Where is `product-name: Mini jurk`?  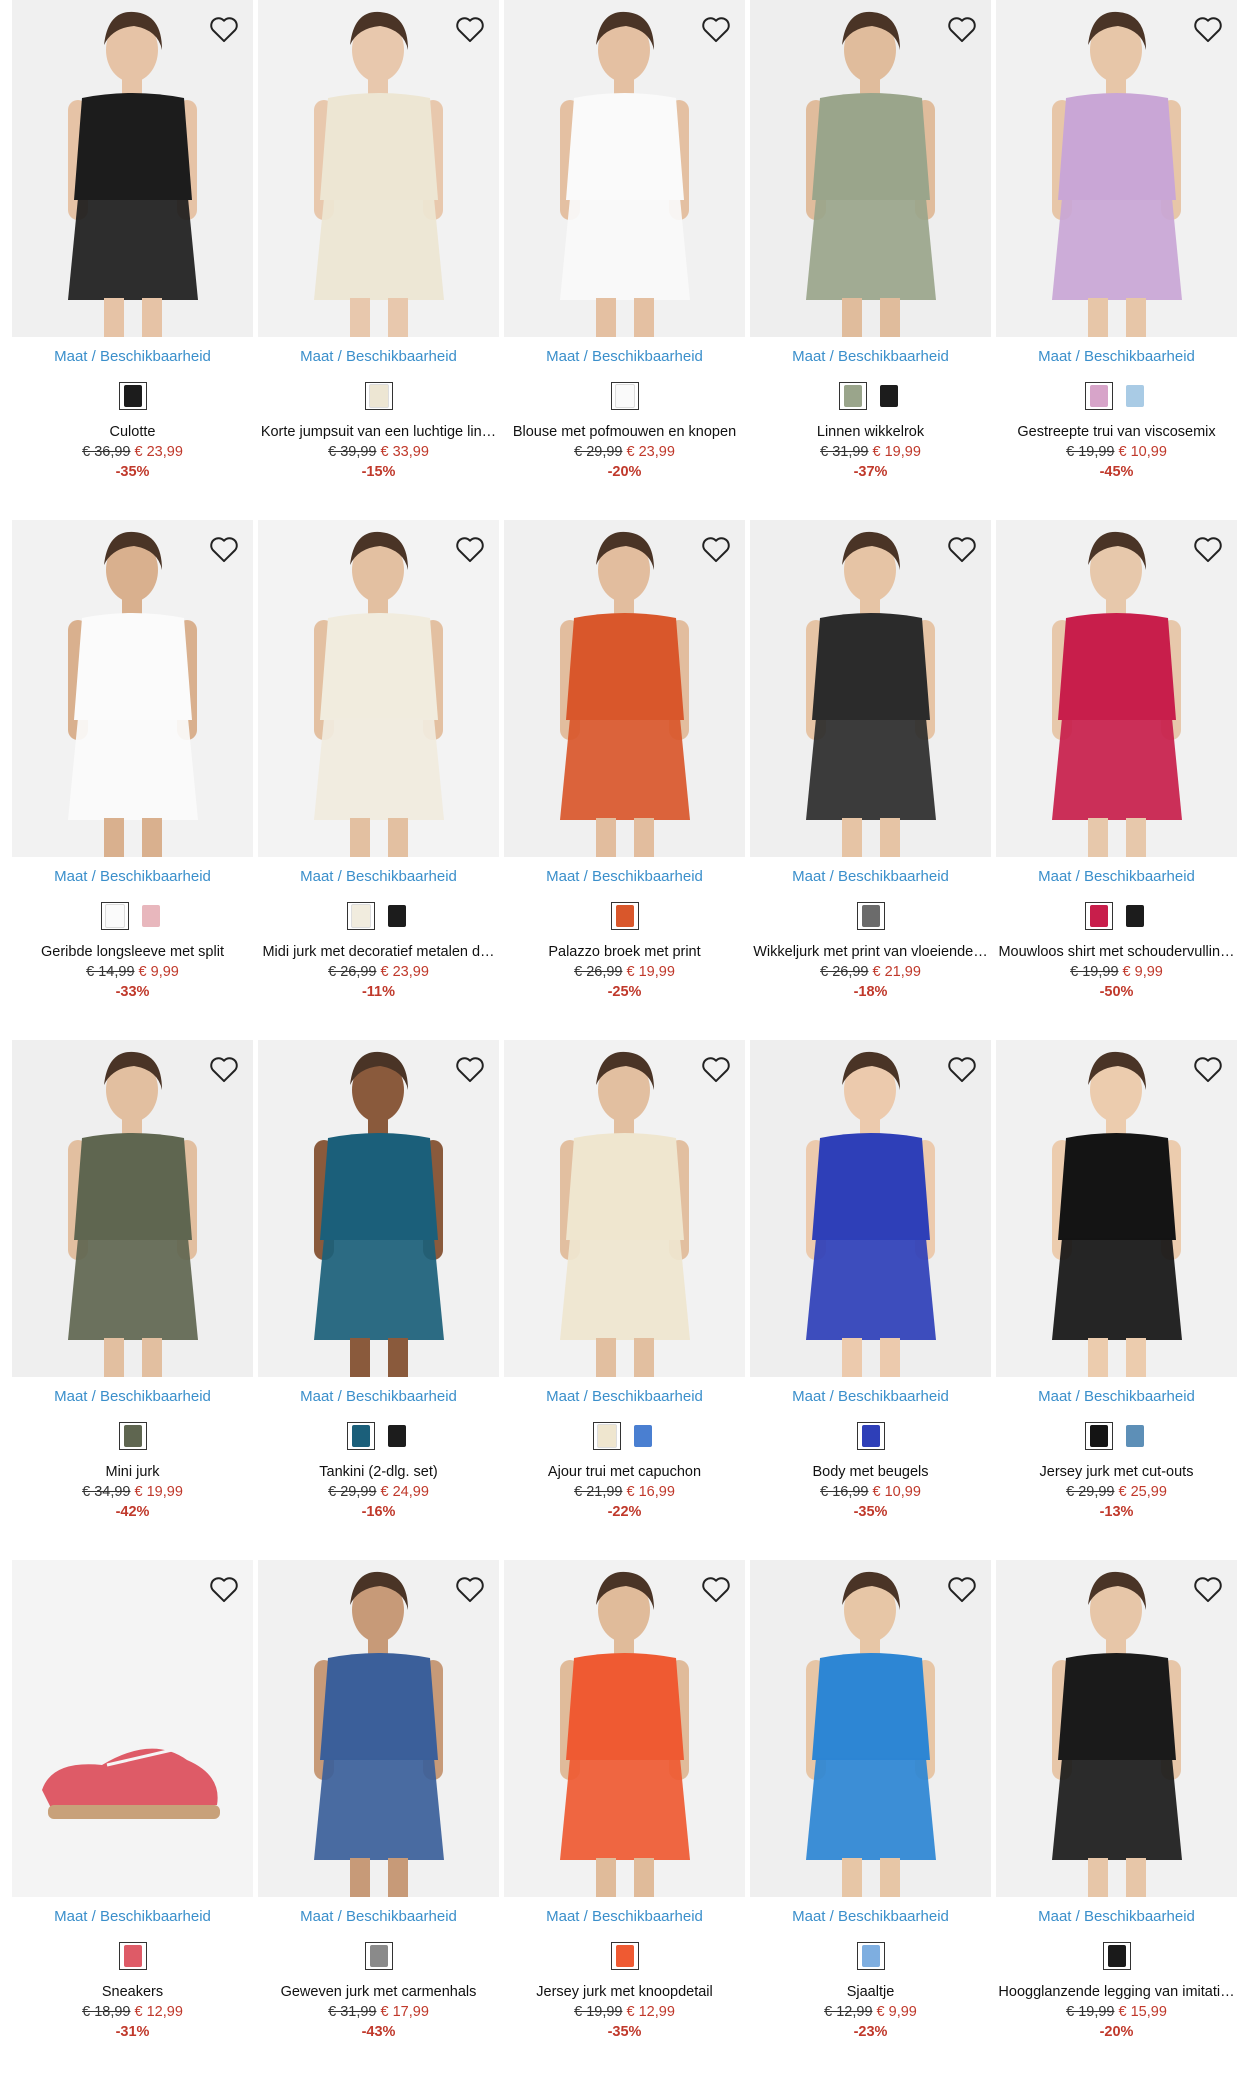
product-name: Mini jurk is located at coordinates (132, 1472).